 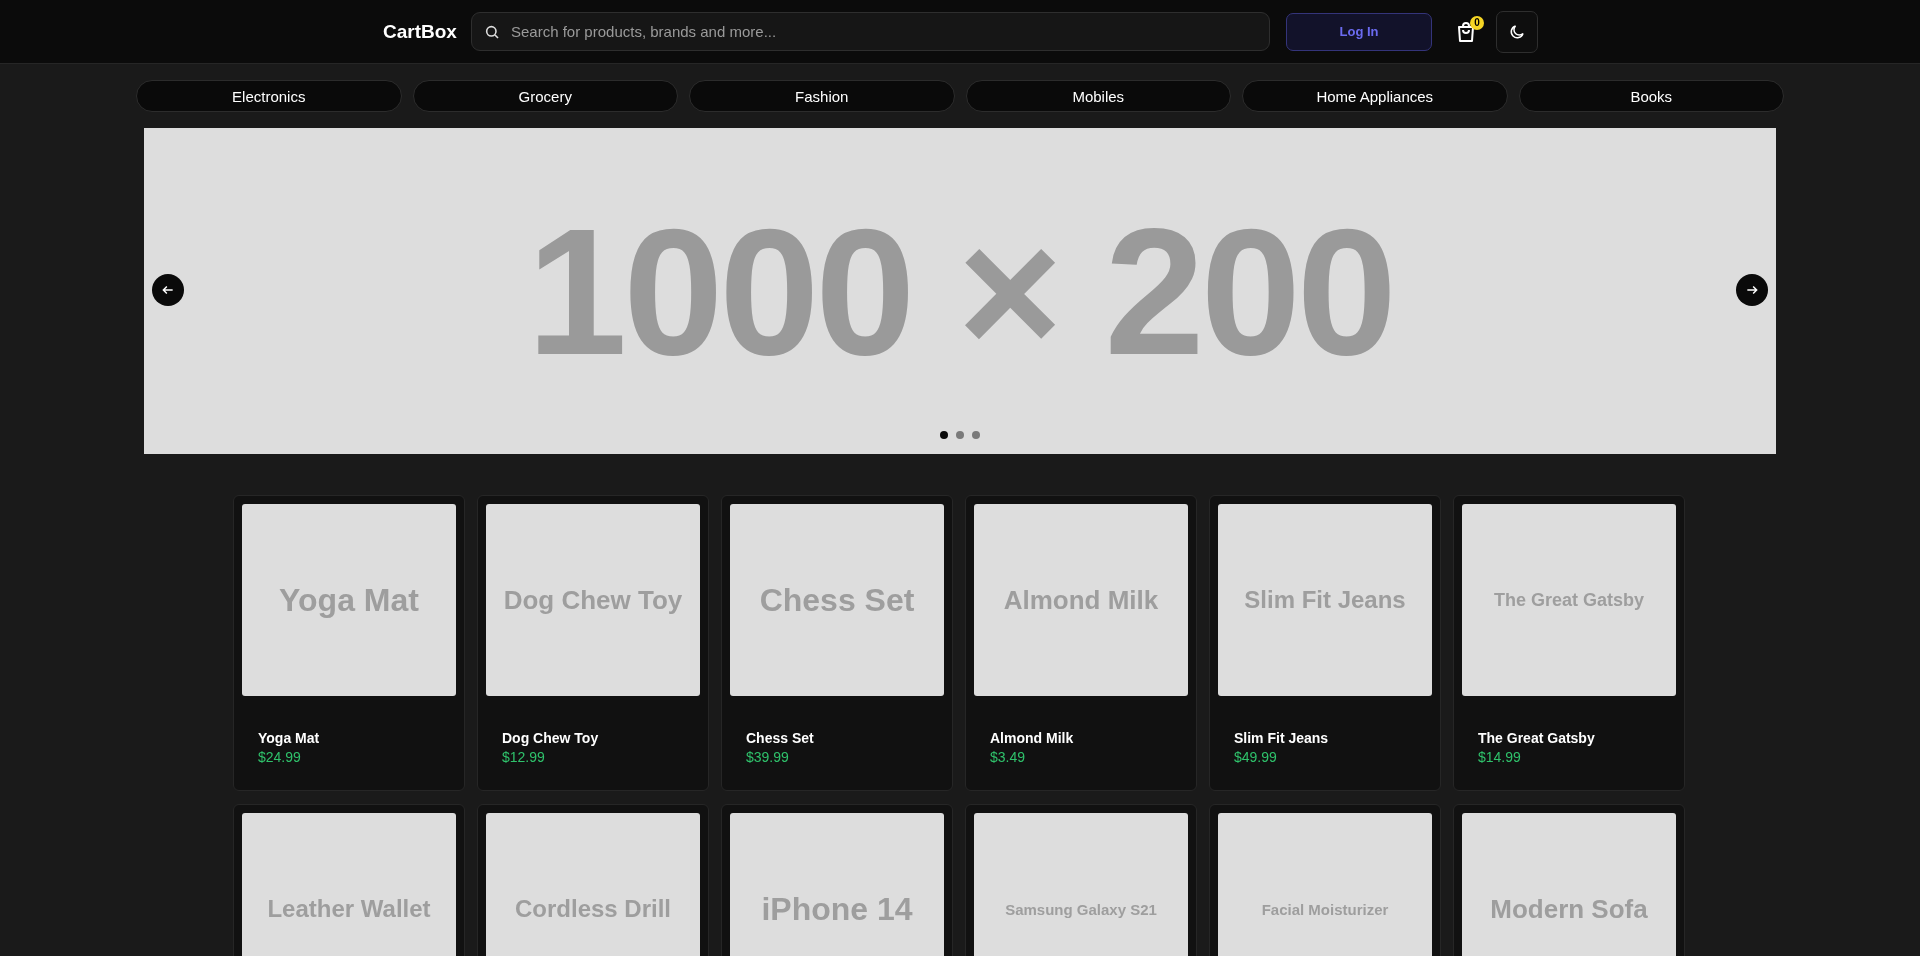 What do you see at coordinates (427, 31) in the screenshot?
I see `logo: CartBox` at bounding box center [427, 31].